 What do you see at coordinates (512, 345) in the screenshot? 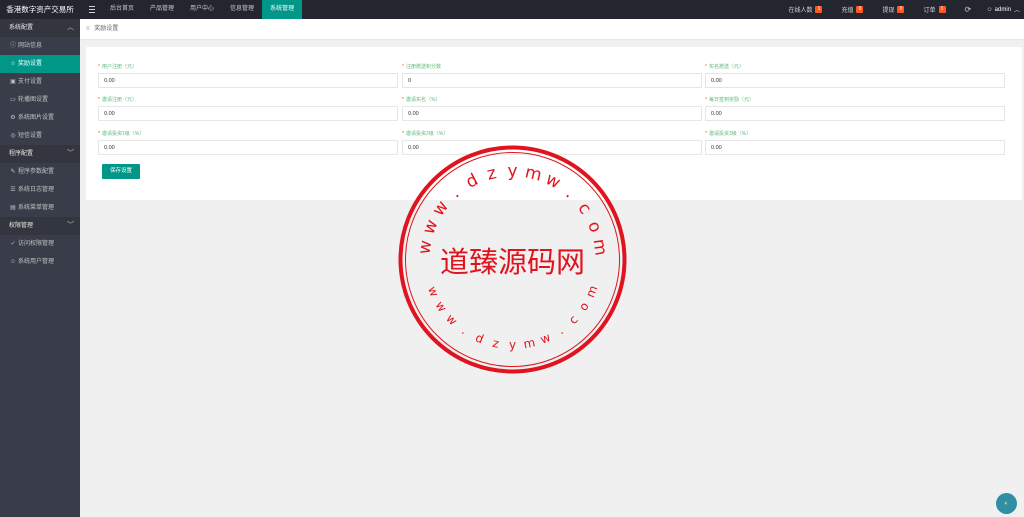
I see `seal-ring-char: y` at bounding box center [512, 345].